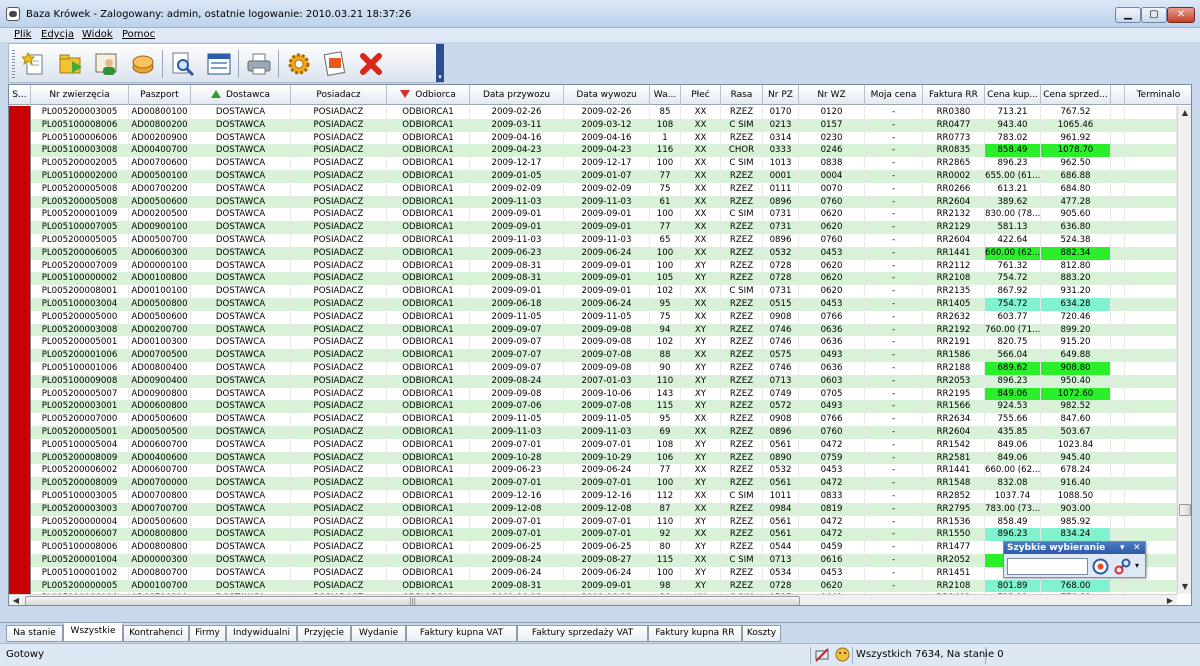 The width and height of the screenshot is (1200, 666). Describe the element at coordinates (93, 632) in the screenshot. I see `tab-wszystkie: Wszystkie` at that location.